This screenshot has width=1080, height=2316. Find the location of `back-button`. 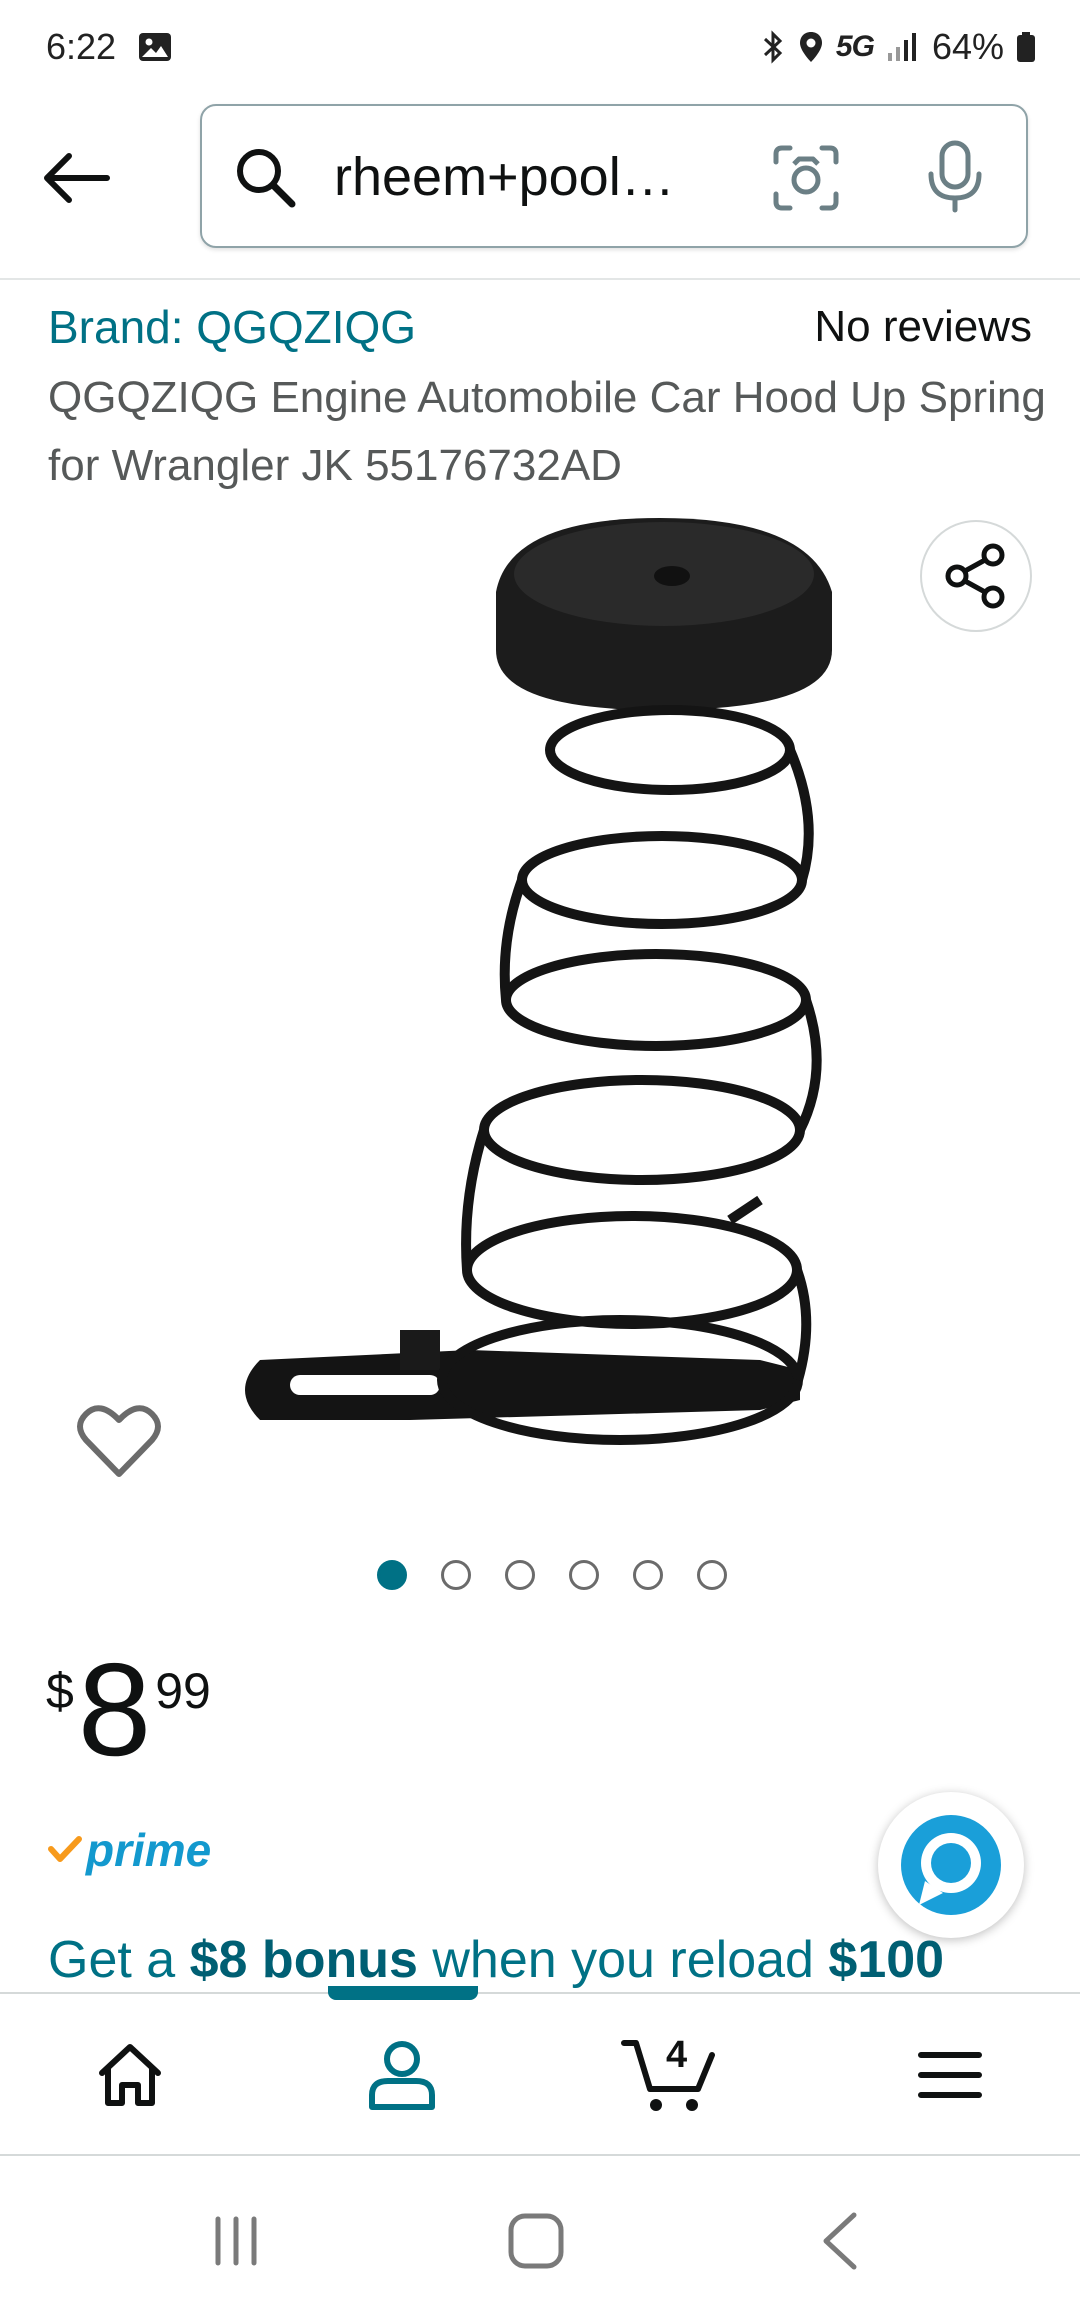

back-button is located at coordinates (76, 178).